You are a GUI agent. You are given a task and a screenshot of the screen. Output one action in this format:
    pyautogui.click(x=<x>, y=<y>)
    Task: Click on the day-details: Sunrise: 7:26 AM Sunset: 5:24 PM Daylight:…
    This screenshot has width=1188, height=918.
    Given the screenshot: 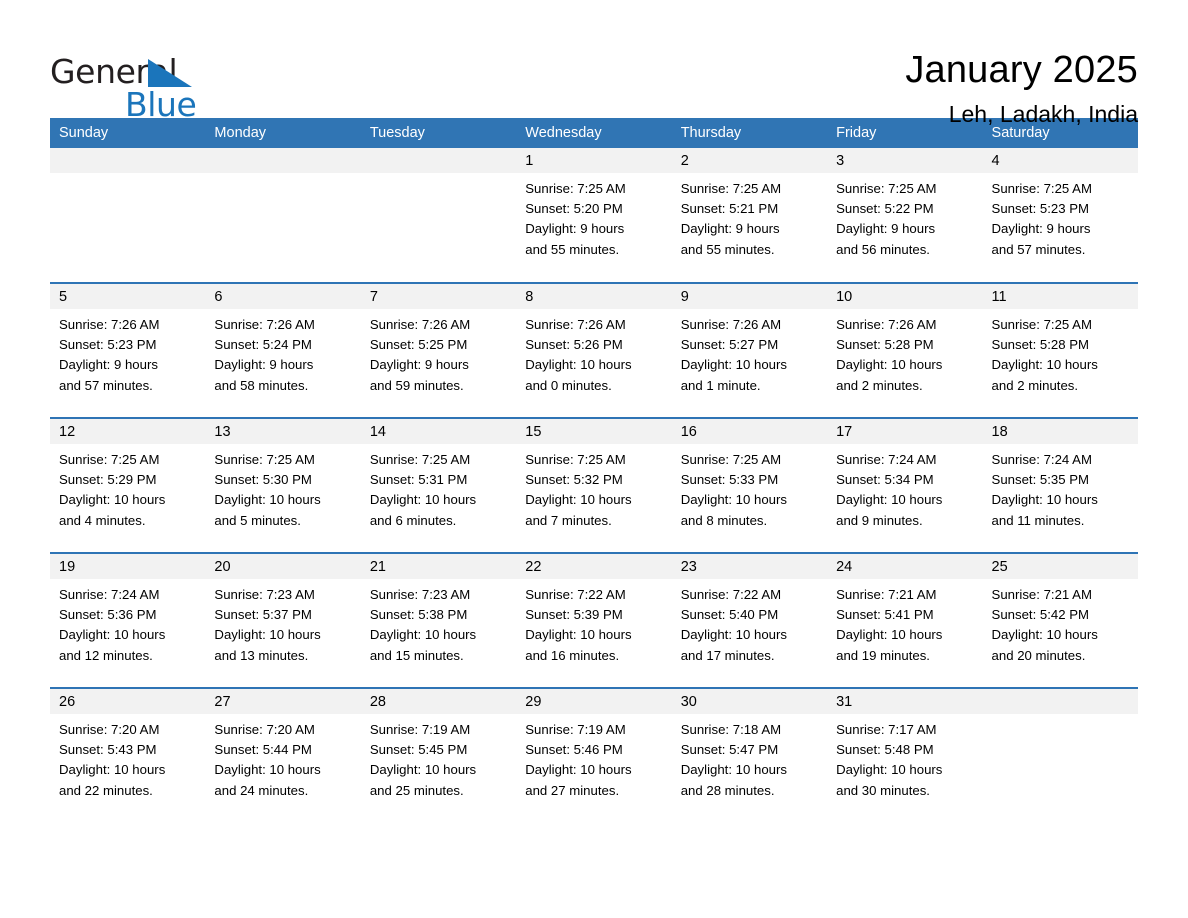 What is the action you would take?
    pyautogui.click(x=282, y=352)
    